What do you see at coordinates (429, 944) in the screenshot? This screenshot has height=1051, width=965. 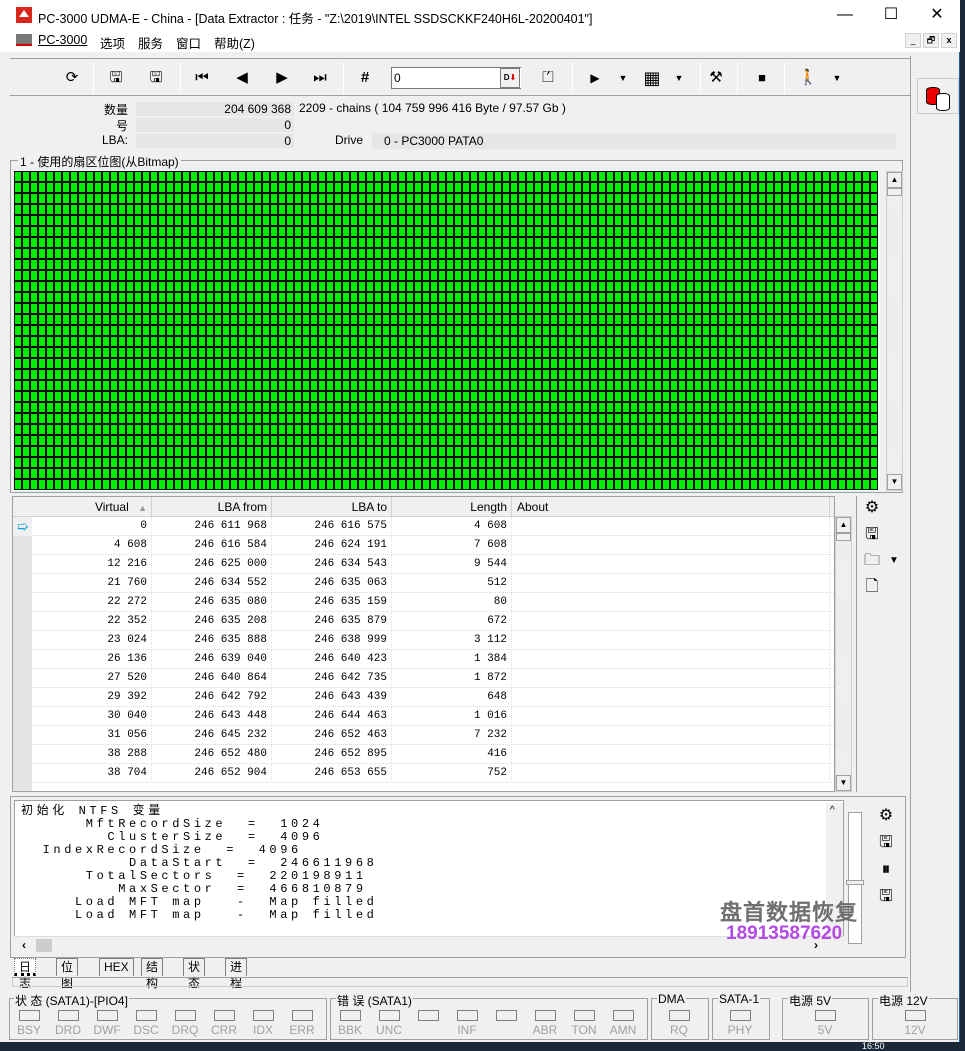 I see `log-hscrollbar: ‹ ›` at bounding box center [429, 944].